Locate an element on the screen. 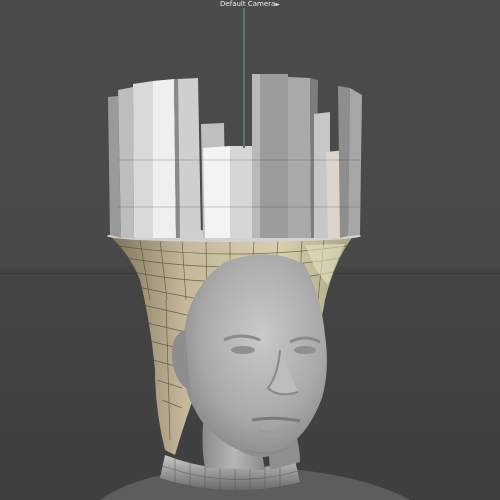  right-eye is located at coordinates (305, 350).